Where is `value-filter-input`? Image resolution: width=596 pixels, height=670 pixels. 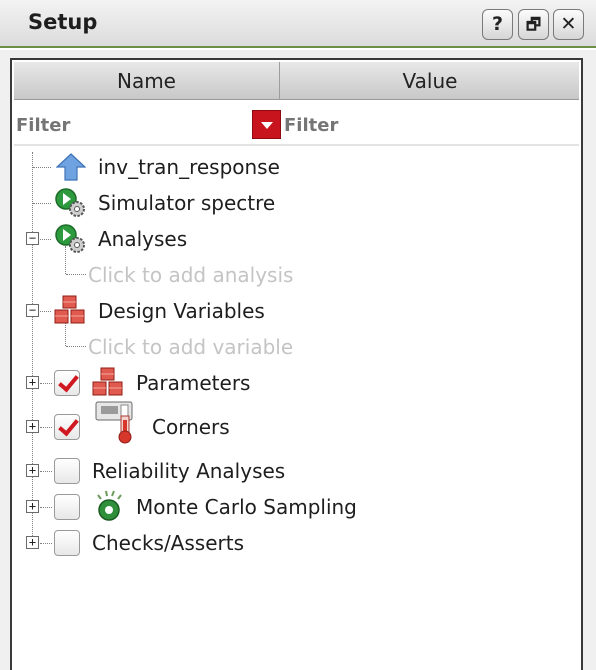
value-filter-input is located at coordinates (424, 125).